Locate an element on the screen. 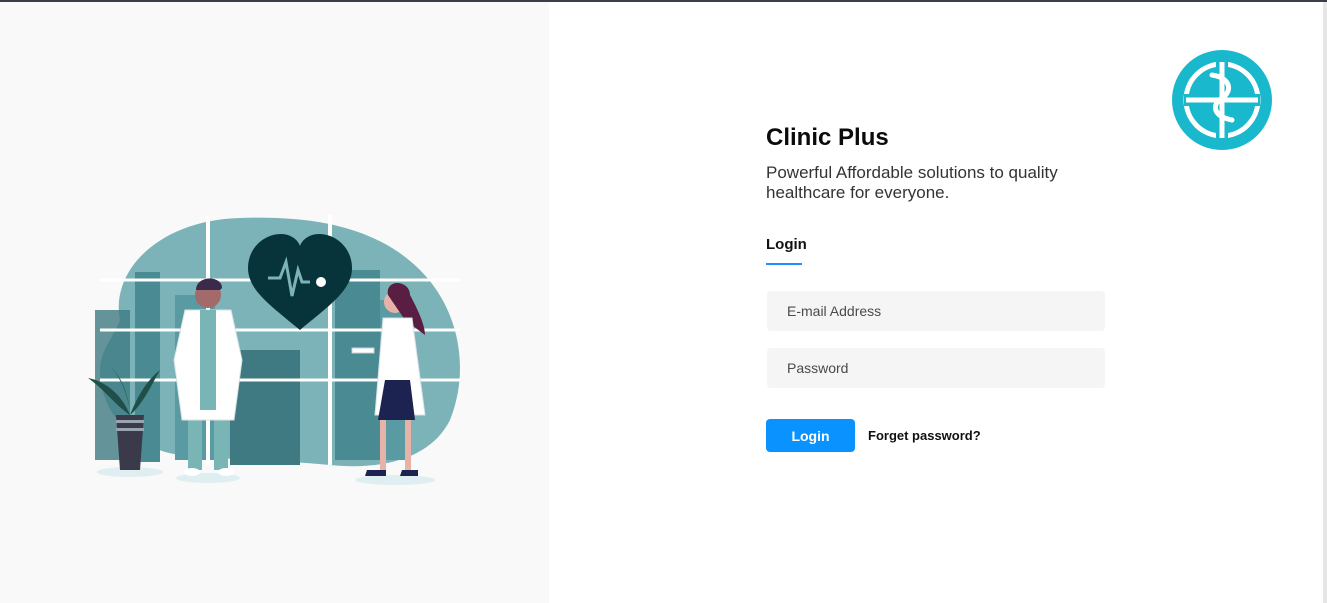 The height and width of the screenshot is (603, 1327). tab-active-underline is located at coordinates (784, 264).